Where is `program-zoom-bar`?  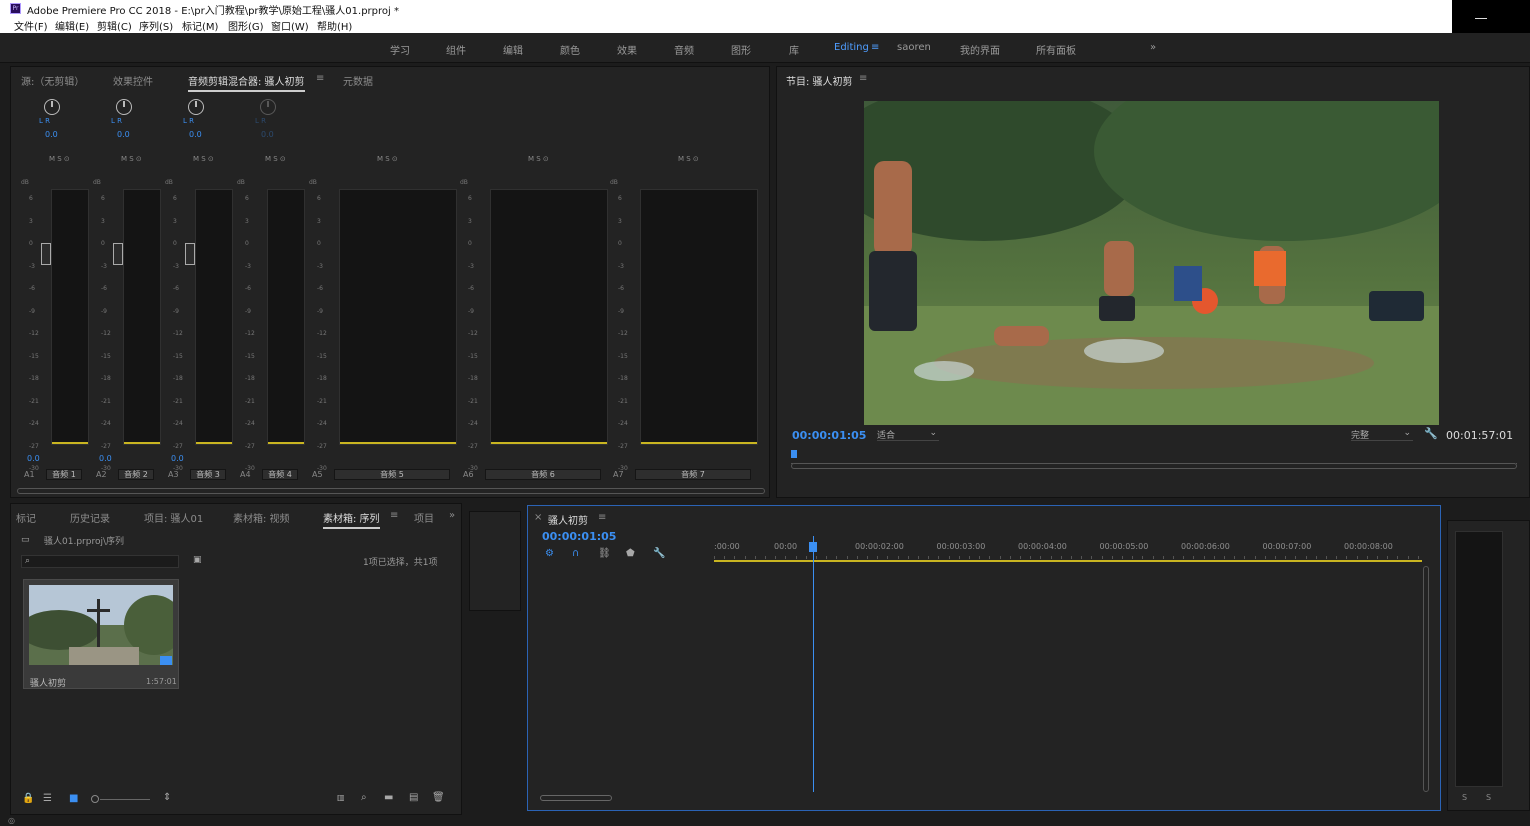 program-zoom-bar is located at coordinates (1154, 466).